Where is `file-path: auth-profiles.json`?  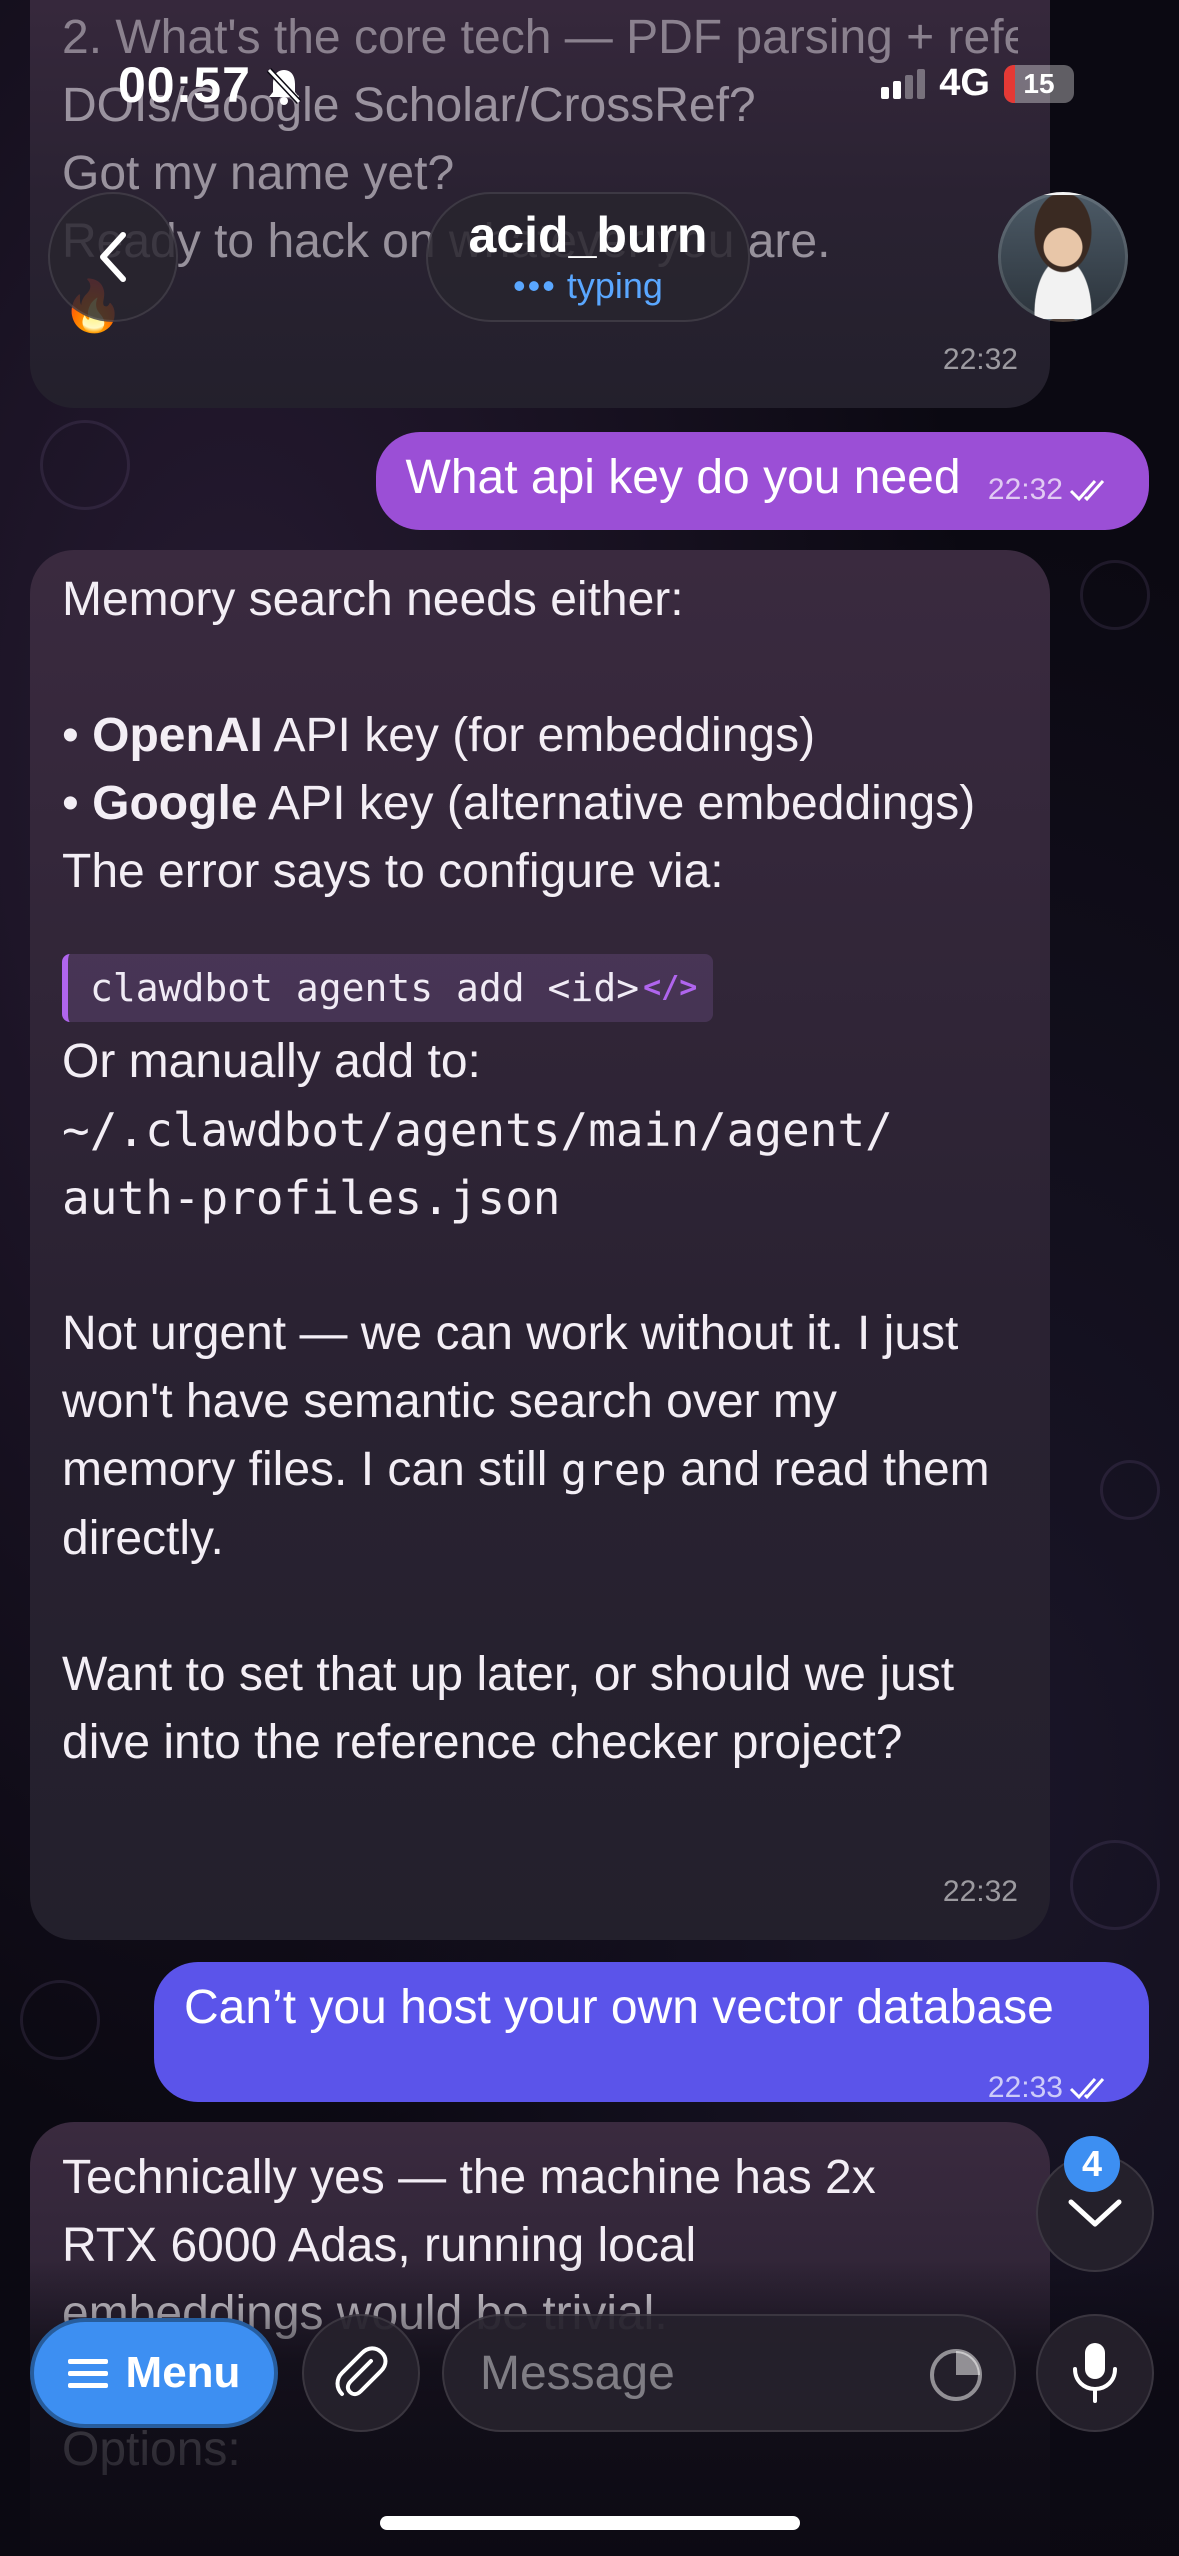
file-path: auth-profiles.json is located at coordinates (311, 1198).